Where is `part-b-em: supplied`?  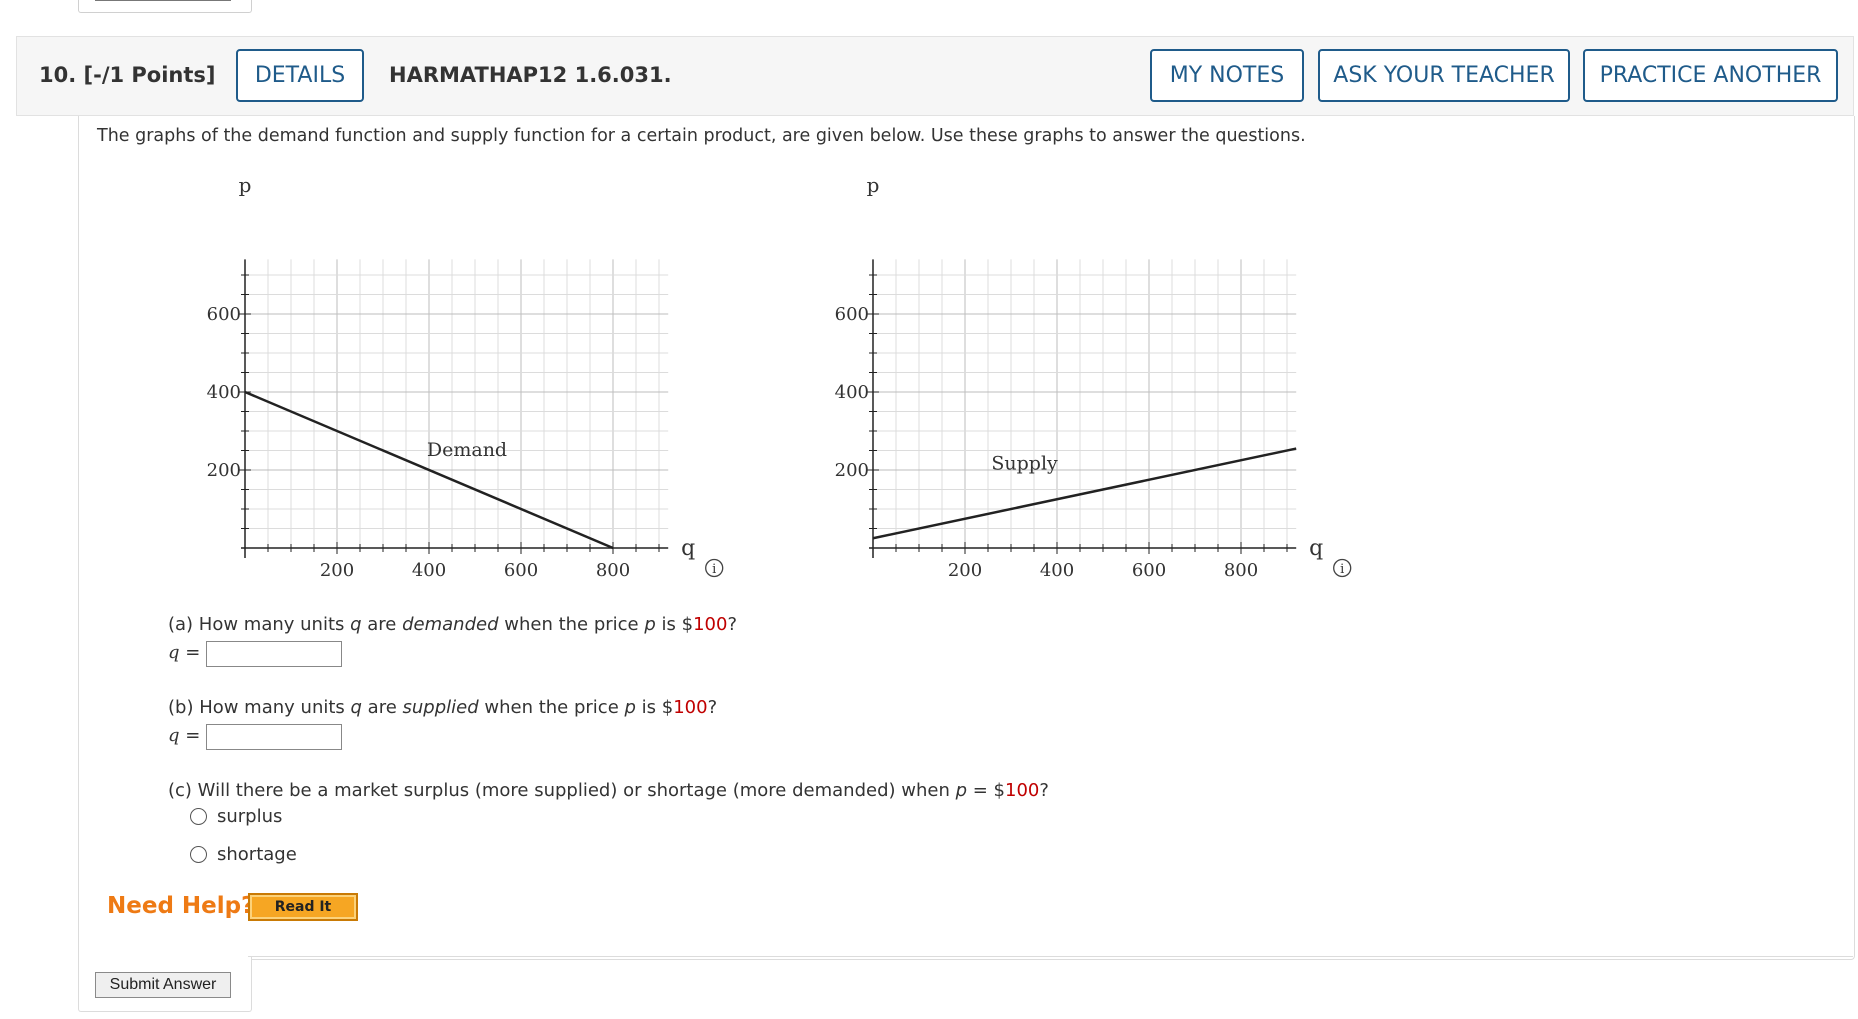
part-b-em: supplied is located at coordinates (440, 707).